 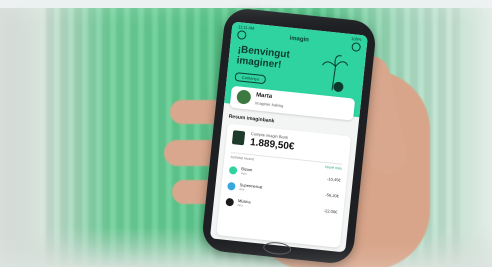 What do you see at coordinates (246, 4) in the screenshot?
I see `top-strip` at bounding box center [246, 4].